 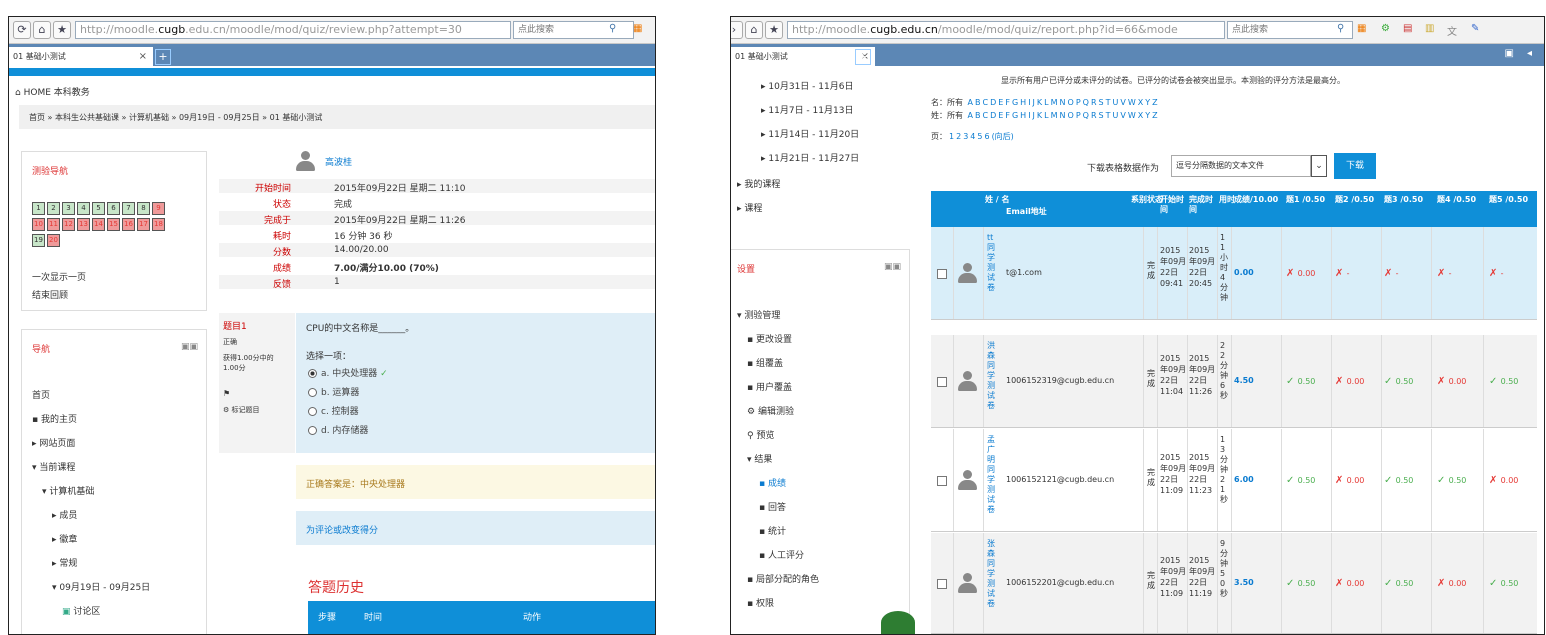 What do you see at coordinates (342, 529) in the screenshot?
I see `comment-link: 为评论或改变得分` at bounding box center [342, 529].